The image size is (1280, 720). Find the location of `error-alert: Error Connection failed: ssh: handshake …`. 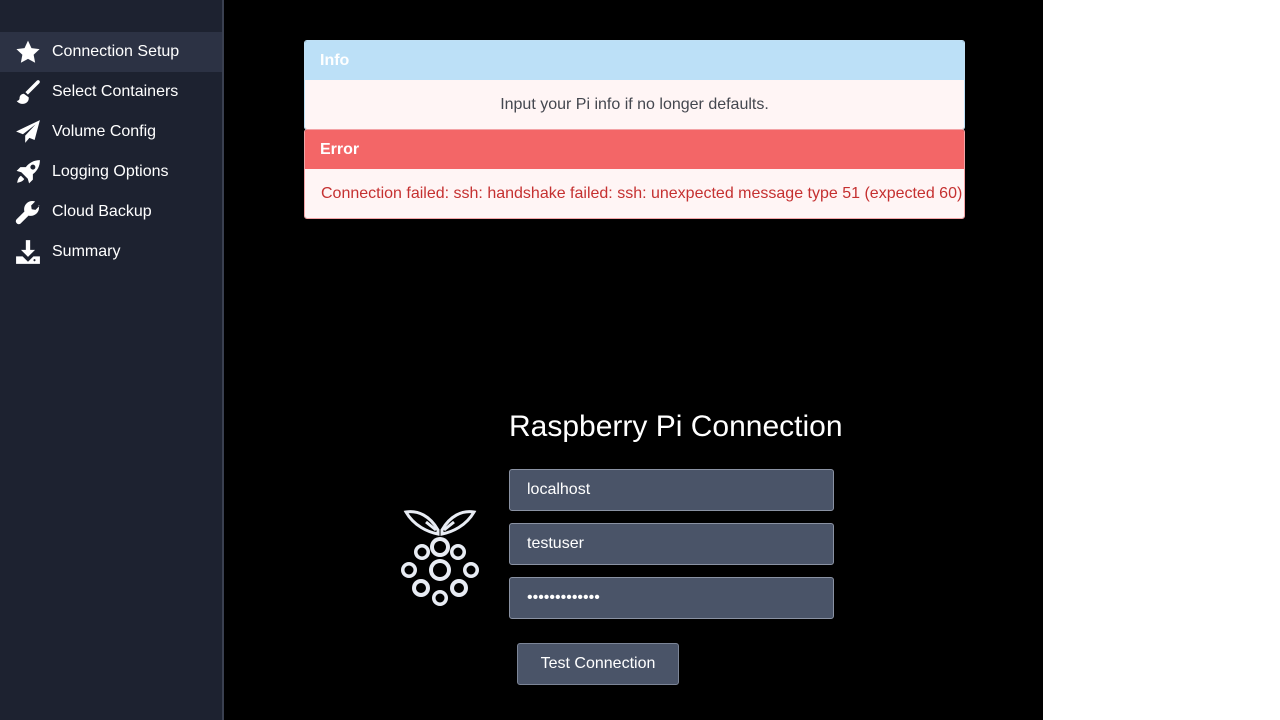

error-alert: Error Connection failed: ssh: handshake … is located at coordinates (634, 174).